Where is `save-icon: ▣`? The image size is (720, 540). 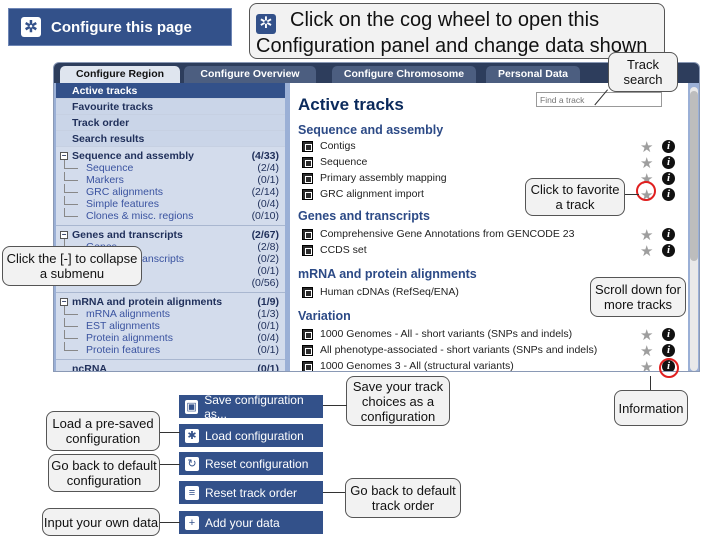 save-icon: ▣ is located at coordinates (192, 406).